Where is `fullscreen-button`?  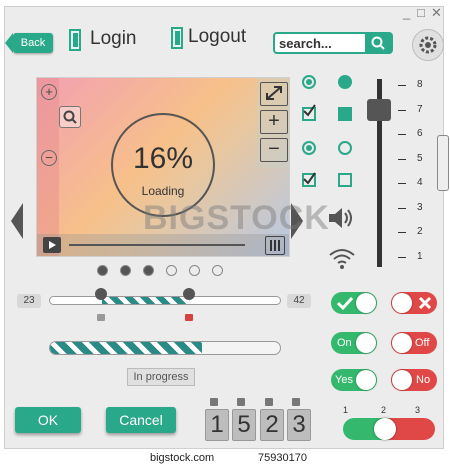
fullscreen-button is located at coordinates (274, 94).